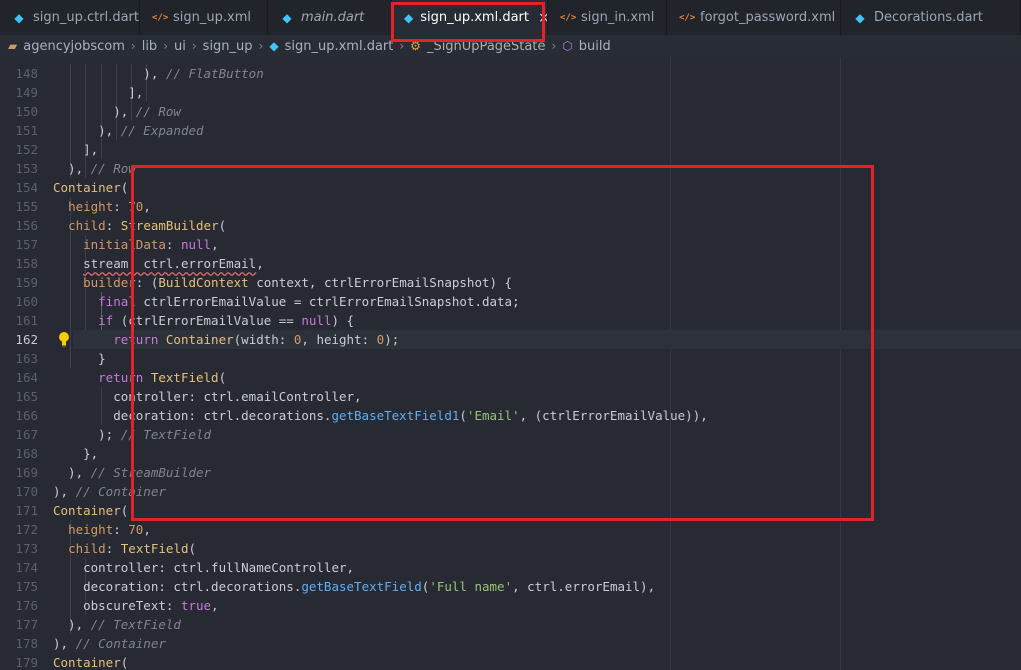 The width and height of the screenshot is (1021, 670). Describe the element at coordinates (26, 643) in the screenshot. I see `line-number: 178` at that location.